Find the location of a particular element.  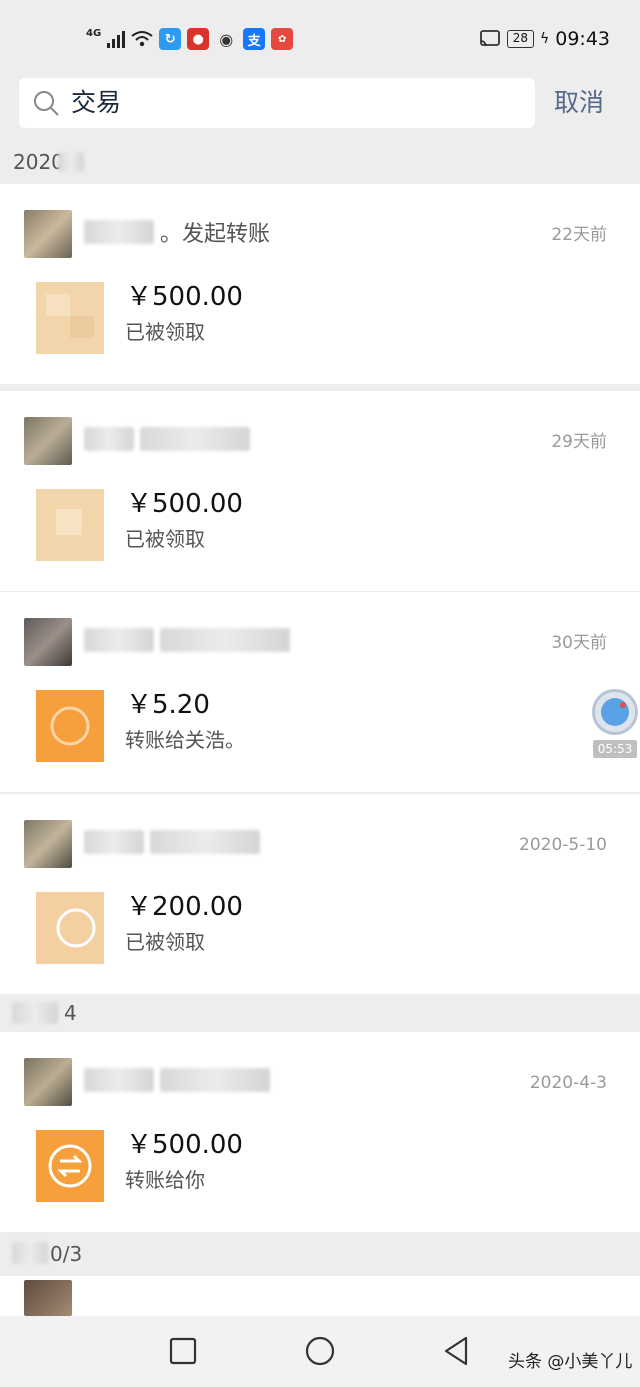

home-icon is located at coordinates (320, 1351).